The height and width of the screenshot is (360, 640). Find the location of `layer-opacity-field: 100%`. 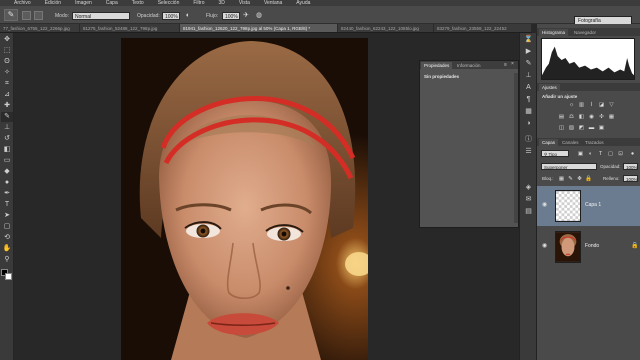

layer-opacity-field: 100% is located at coordinates (630, 166).